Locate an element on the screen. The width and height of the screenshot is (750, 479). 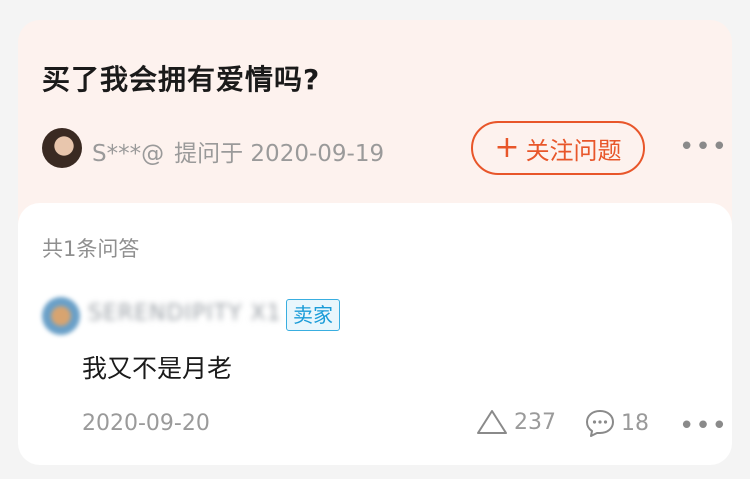
question-title: 买了我会拥有爱情吗? is located at coordinates (181, 79).